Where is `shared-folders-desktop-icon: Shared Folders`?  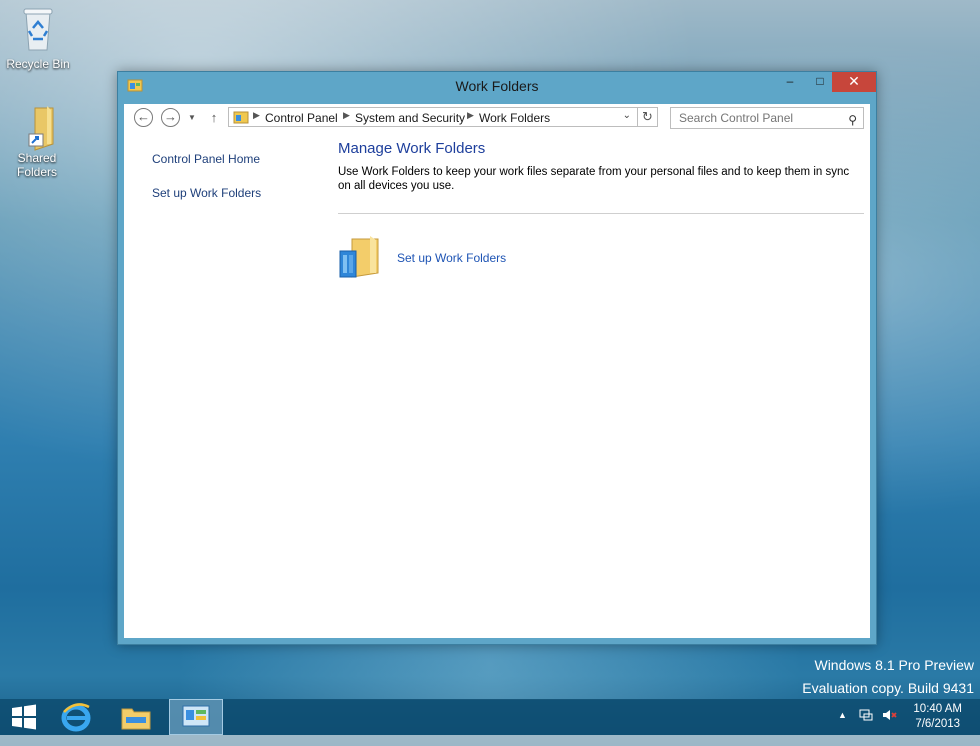 shared-folders-desktop-icon: Shared Folders is located at coordinates (37, 141).